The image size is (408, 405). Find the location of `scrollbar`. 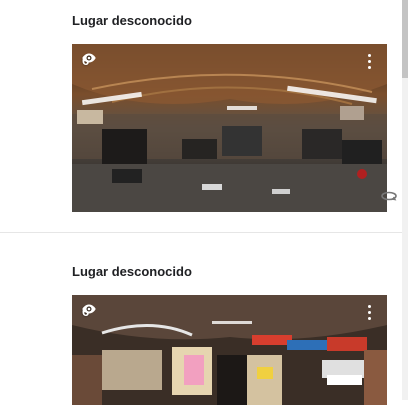

scrollbar is located at coordinates (405, 200).